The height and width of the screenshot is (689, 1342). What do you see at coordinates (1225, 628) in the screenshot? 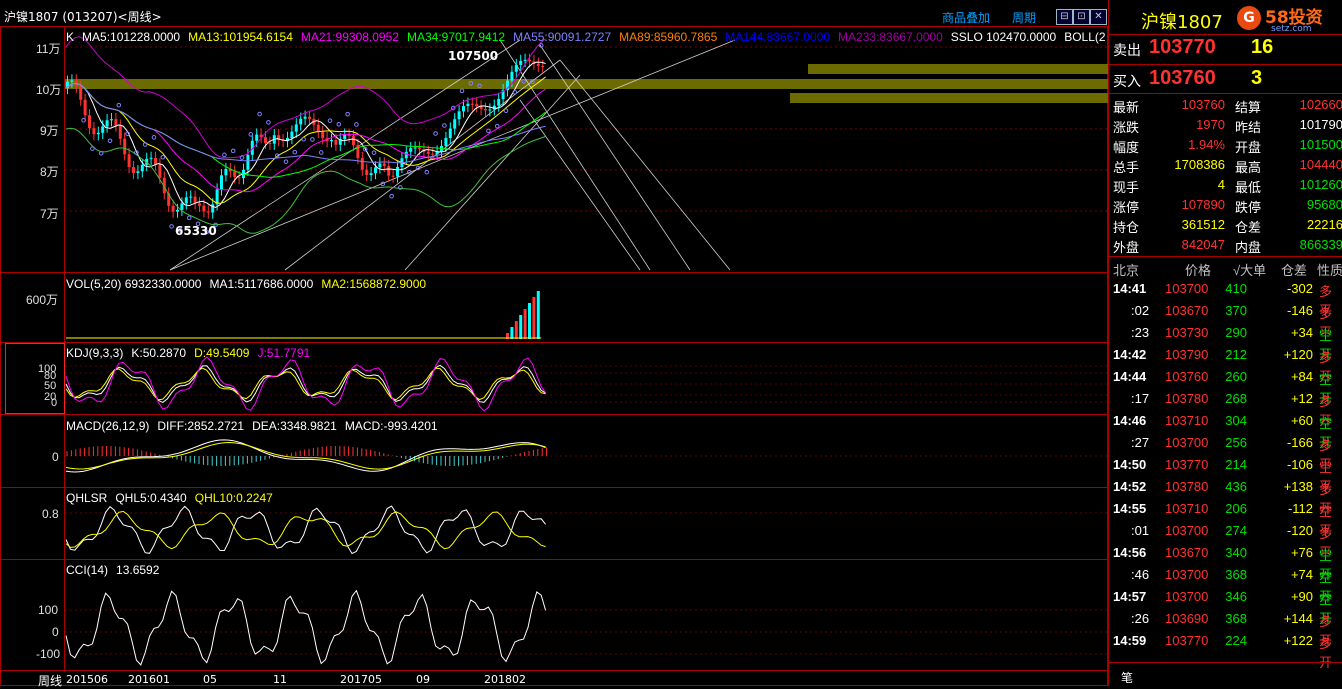
I see `tick-row: :26 103690 368 +144 多开` at bounding box center [1225, 628].